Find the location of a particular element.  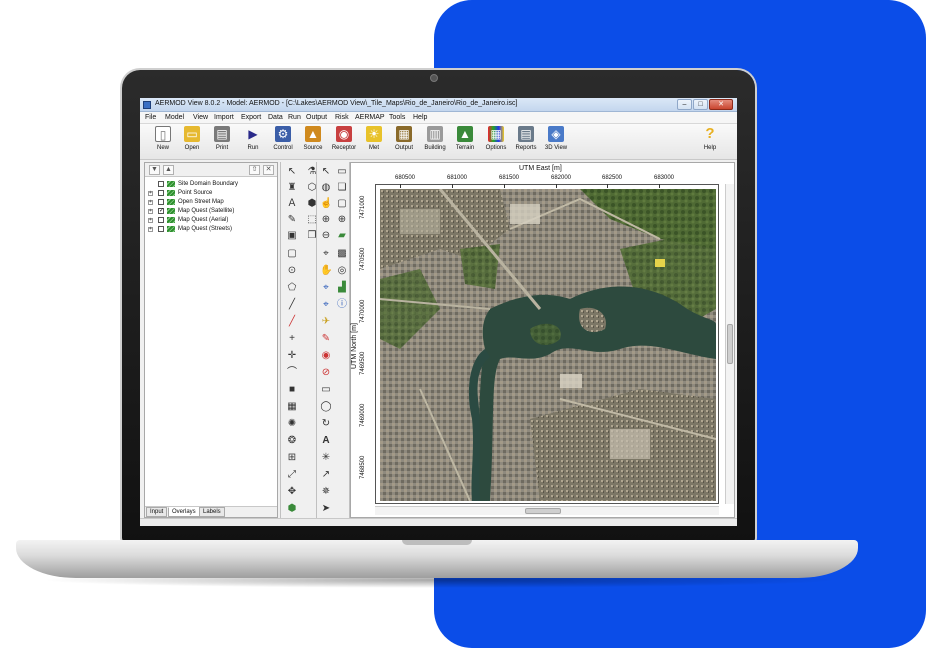

terrain-layer-icon: ▰ is located at coordinates (342, 236).